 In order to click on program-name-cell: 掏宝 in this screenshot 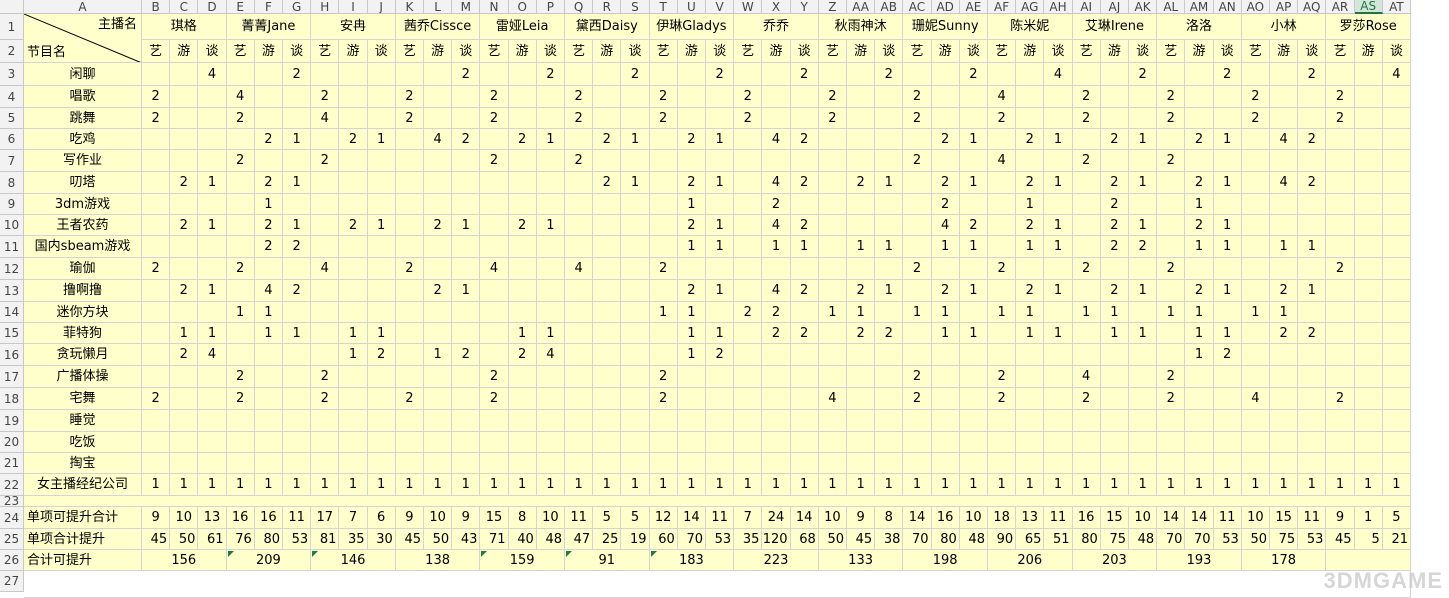, I will do `click(83, 463)`.